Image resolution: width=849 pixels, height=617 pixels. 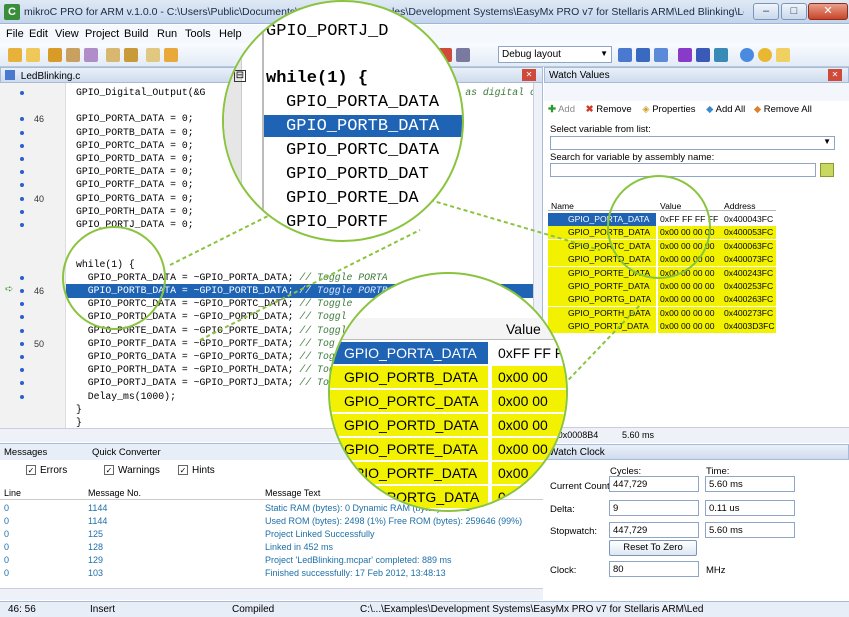 What do you see at coordinates (410, 353) in the screenshot?
I see `zoom-var-name: GPIO_PORTA_DATA` at bounding box center [410, 353].